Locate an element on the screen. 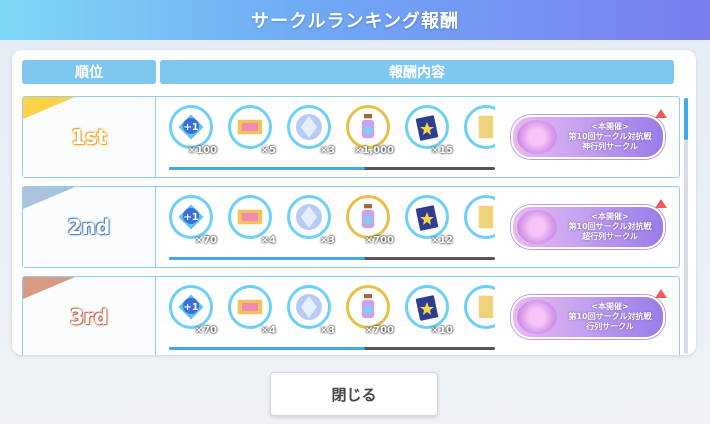  reward-item: ×5 is located at coordinates (252, 132).